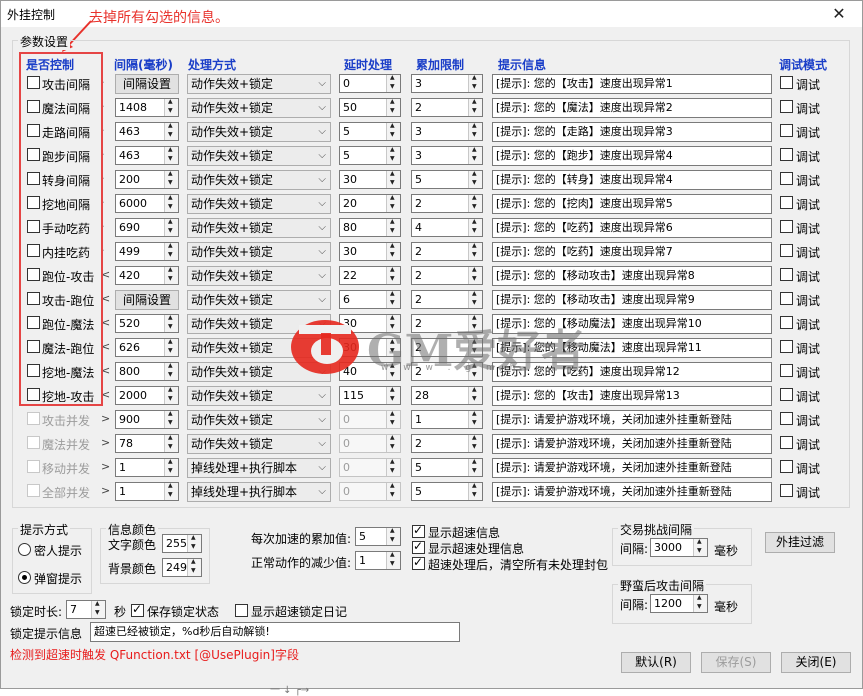  Describe the element at coordinates (370, 179) in the screenshot. I see `delay-input: 30` at that location.